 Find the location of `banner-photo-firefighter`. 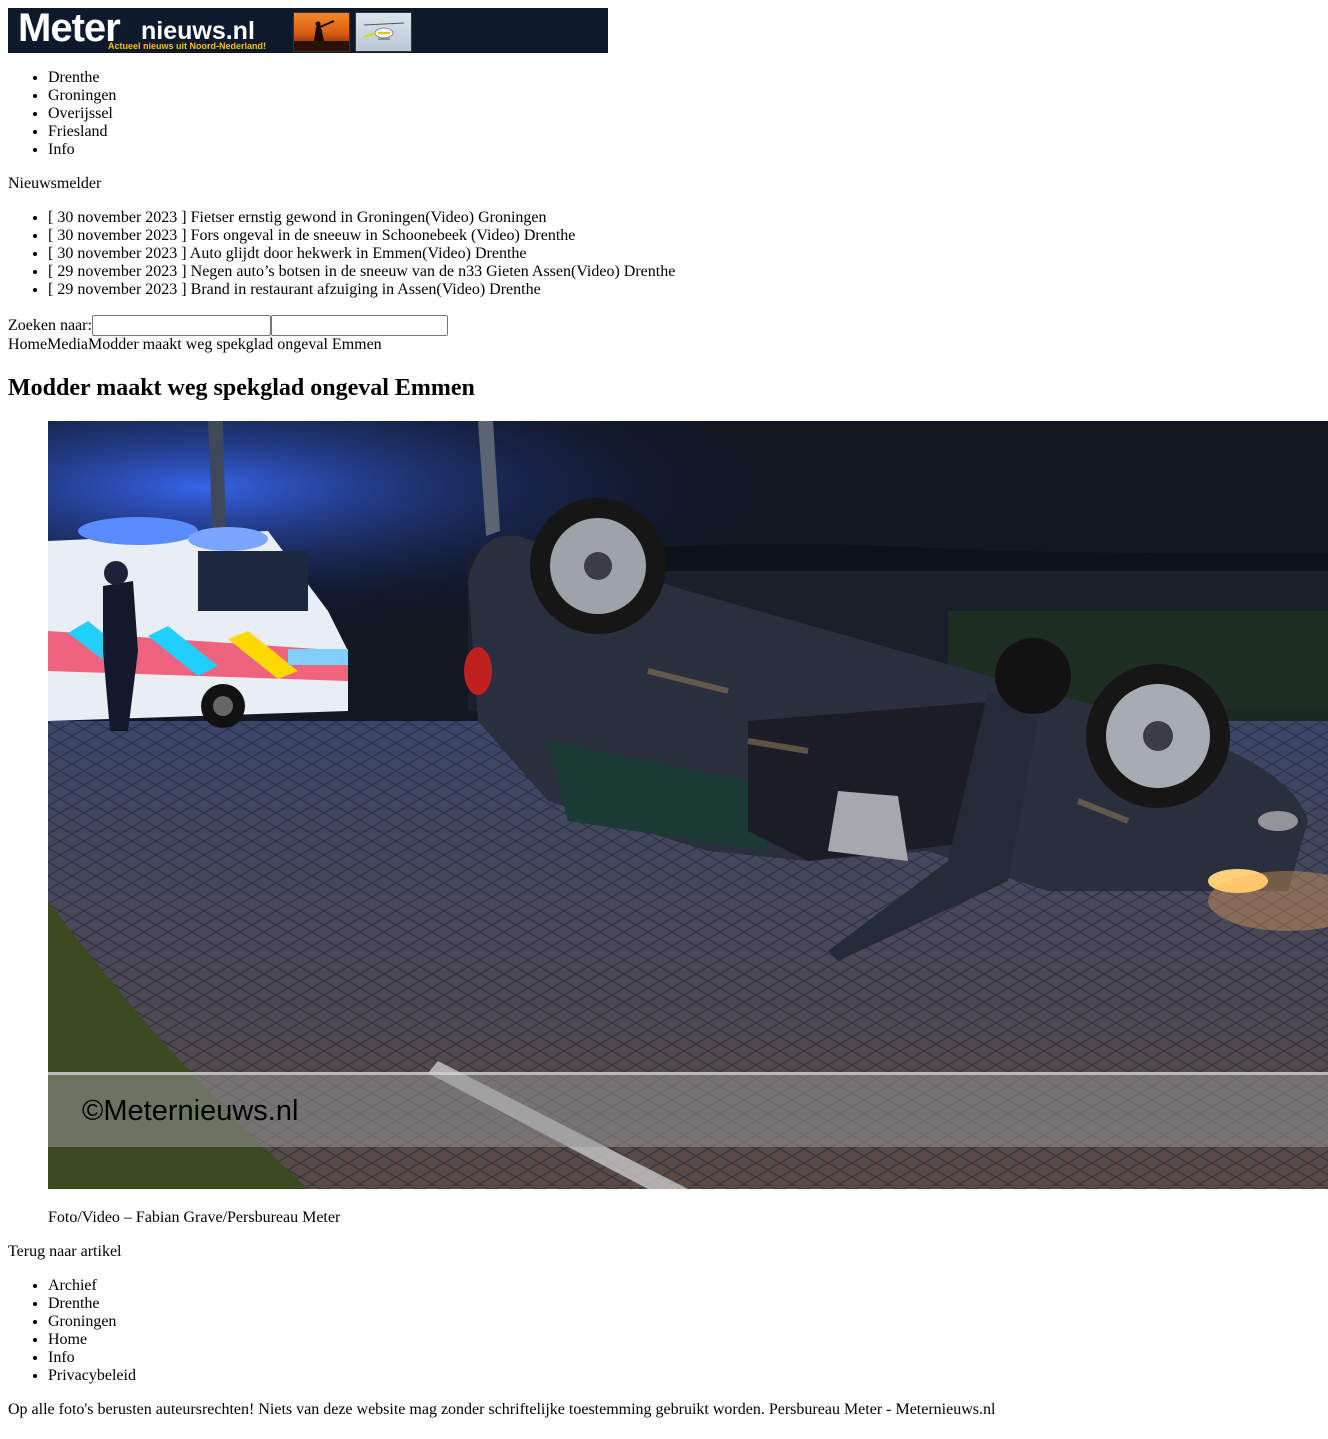

banner-photo-firefighter is located at coordinates (321, 32).